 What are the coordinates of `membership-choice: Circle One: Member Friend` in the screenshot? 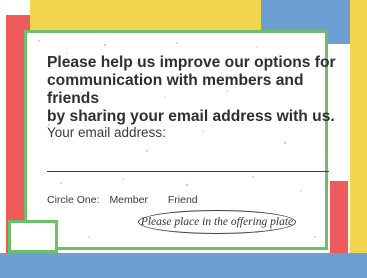 It's located at (126, 200).